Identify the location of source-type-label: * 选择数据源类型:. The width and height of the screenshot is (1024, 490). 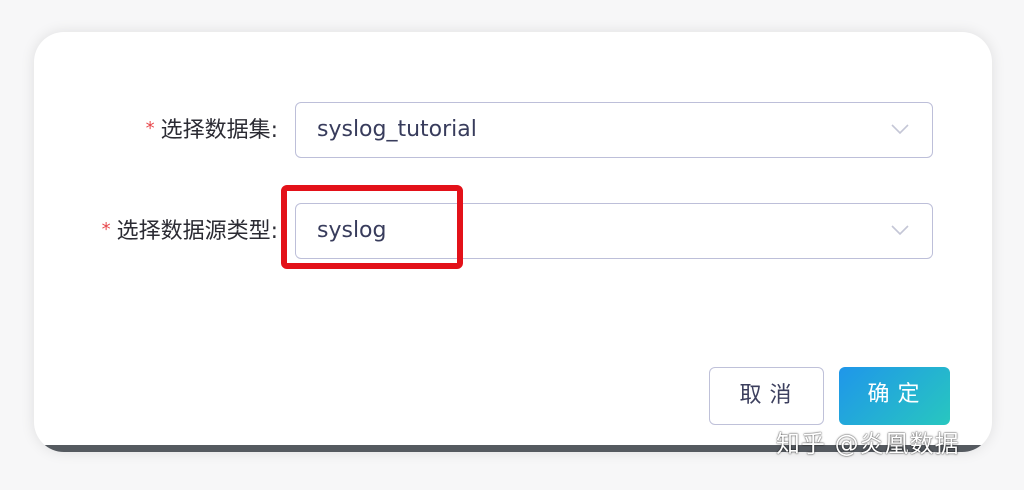
(190, 232).